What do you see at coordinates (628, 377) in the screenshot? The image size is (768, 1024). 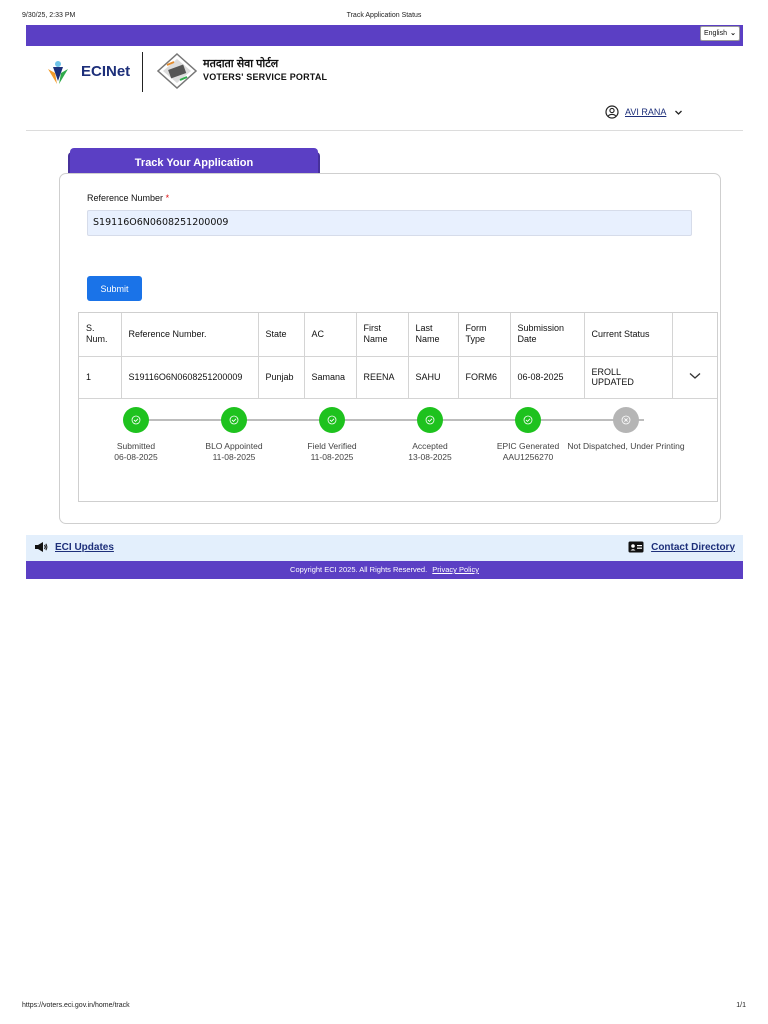 I see `cell-current-status: EROLL UPDATED` at bounding box center [628, 377].